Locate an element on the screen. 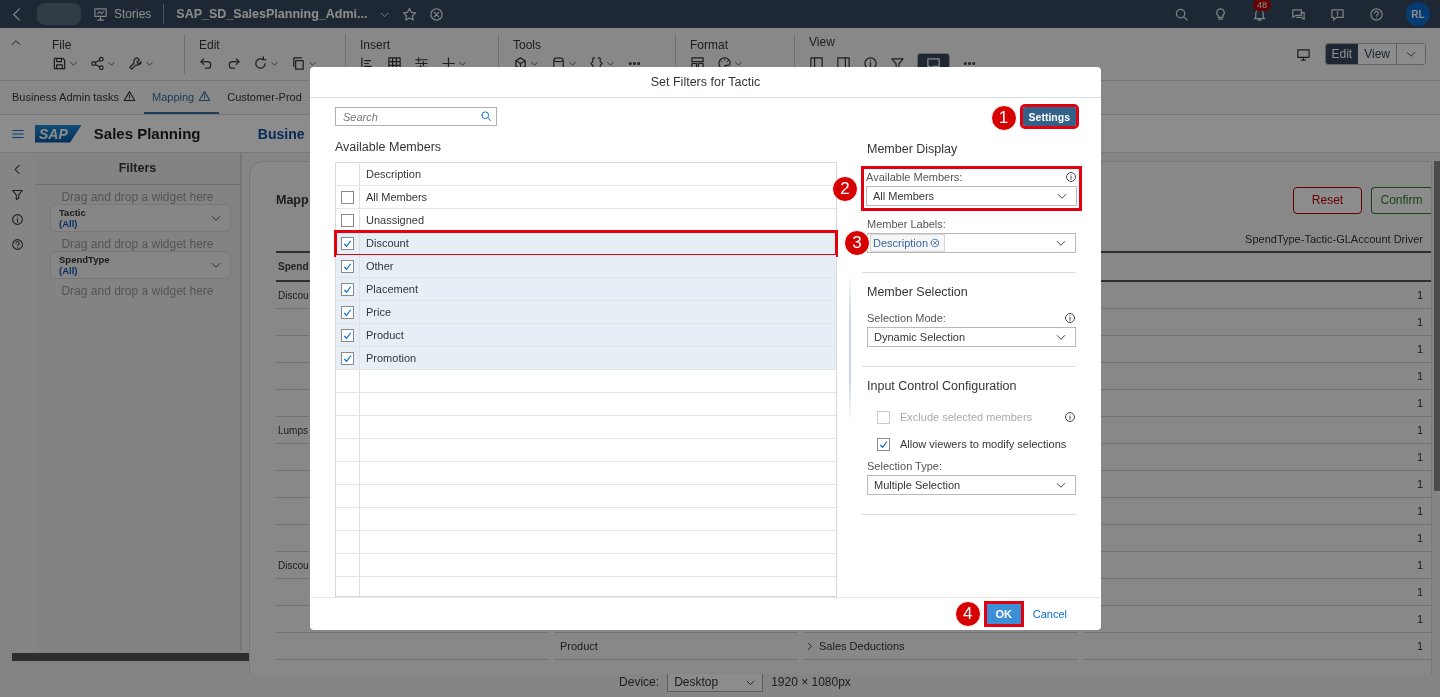 The width and height of the screenshot is (1440, 697). column-header: SpendType-Tactic-GLAccount Driver is located at coordinates (1334, 238).